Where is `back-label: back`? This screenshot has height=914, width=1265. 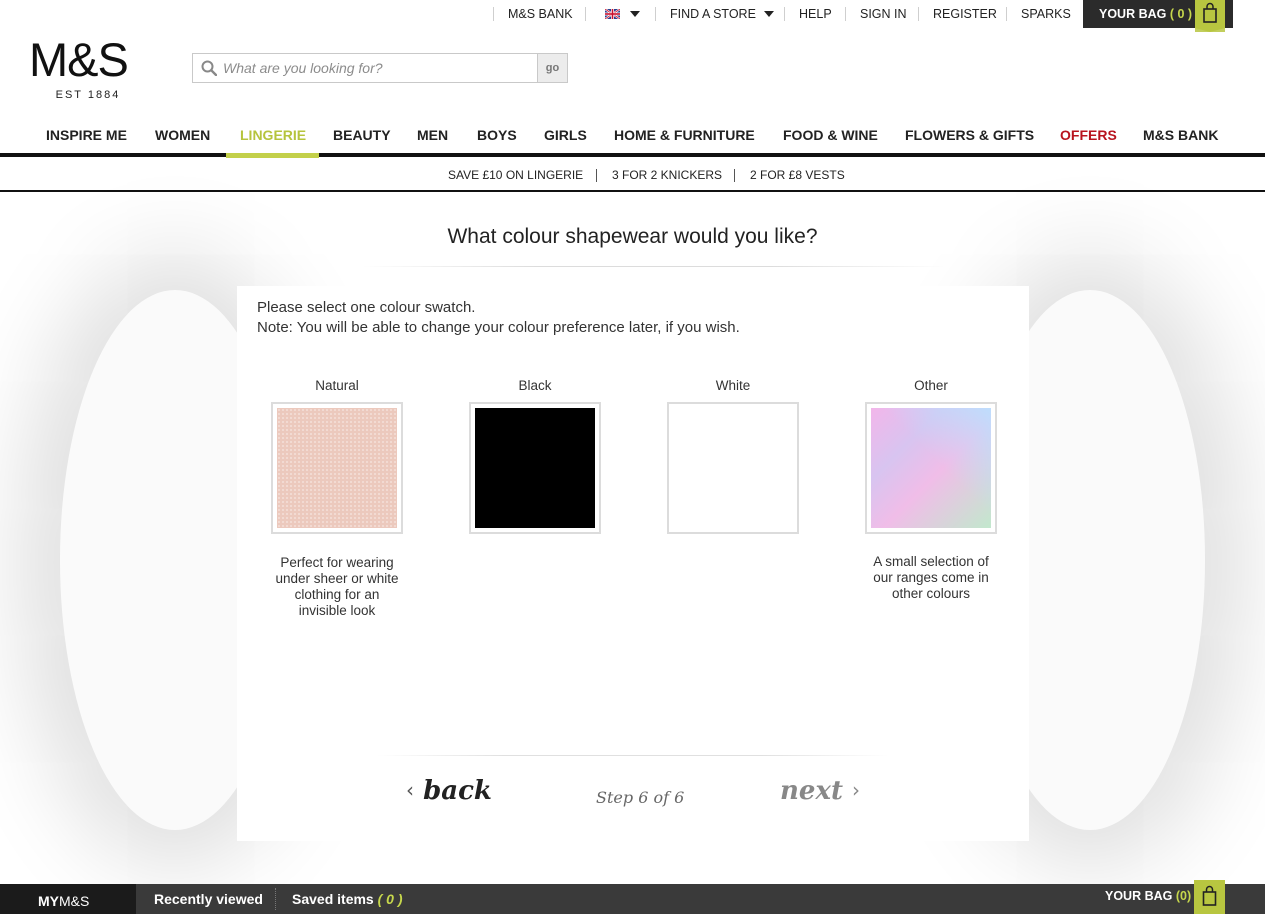
back-label: back is located at coordinates (457, 791).